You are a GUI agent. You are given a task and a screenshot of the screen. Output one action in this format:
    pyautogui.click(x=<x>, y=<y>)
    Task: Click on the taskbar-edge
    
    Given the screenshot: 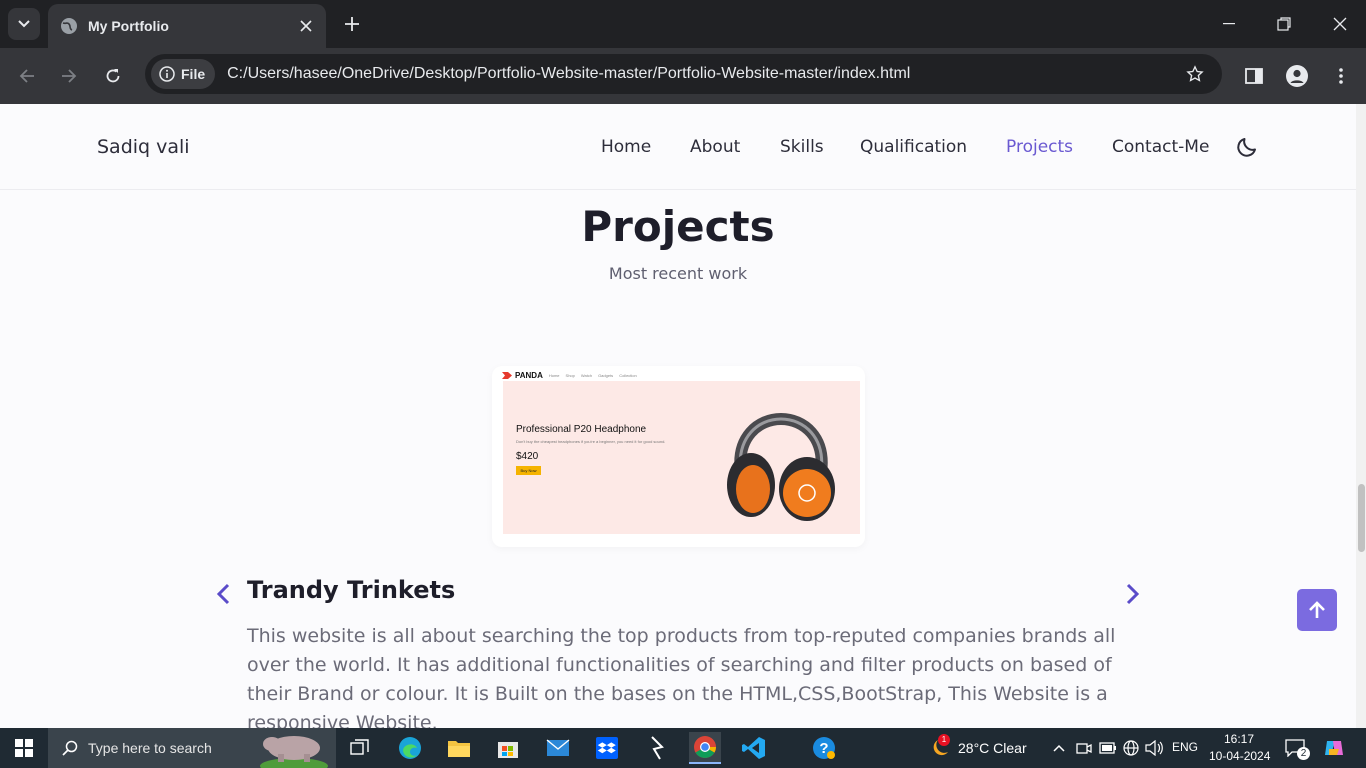 What is the action you would take?
    pyautogui.click(x=410, y=748)
    